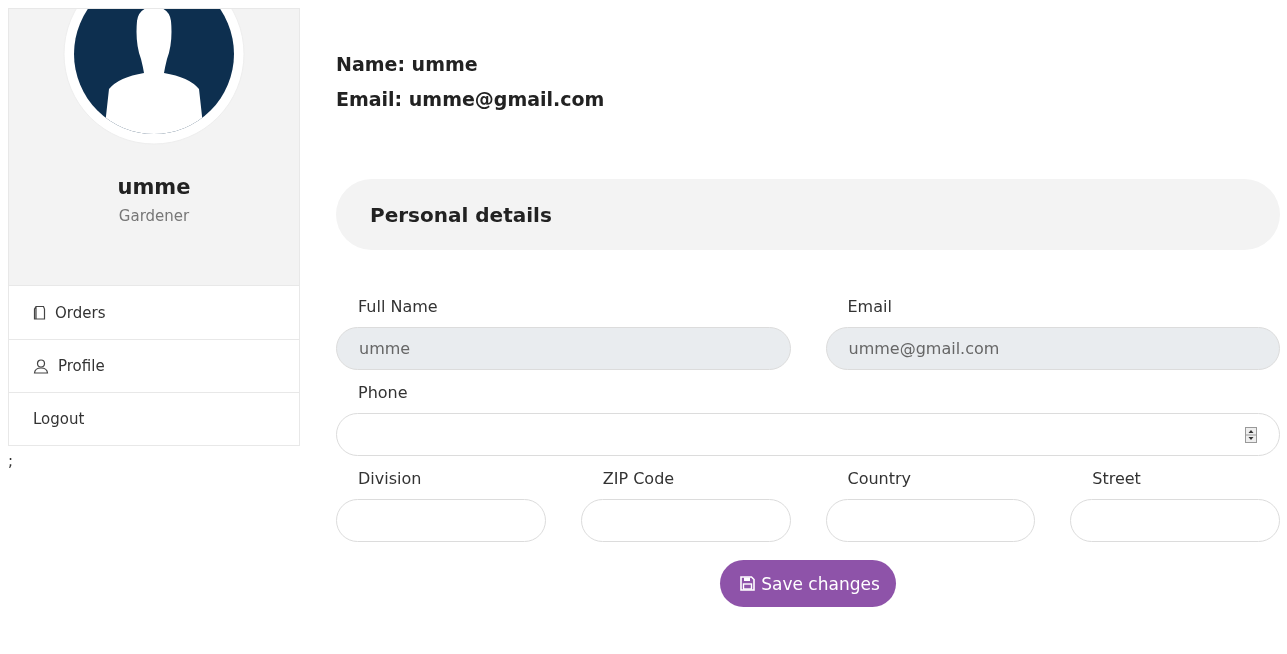  What do you see at coordinates (383, 393) in the screenshot?
I see `field-label: Phone` at bounding box center [383, 393].